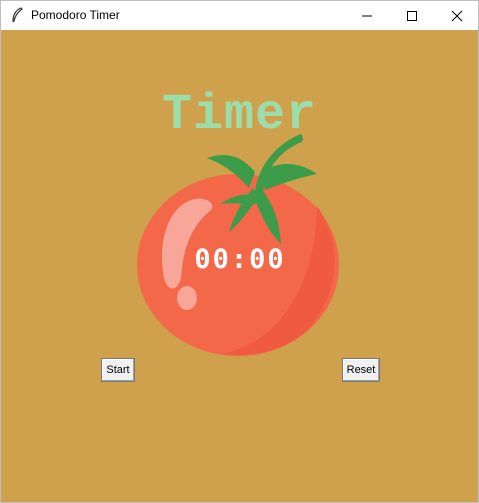 This screenshot has width=479, height=503. I want to click on reset-button: Reset, so click(361, 370).